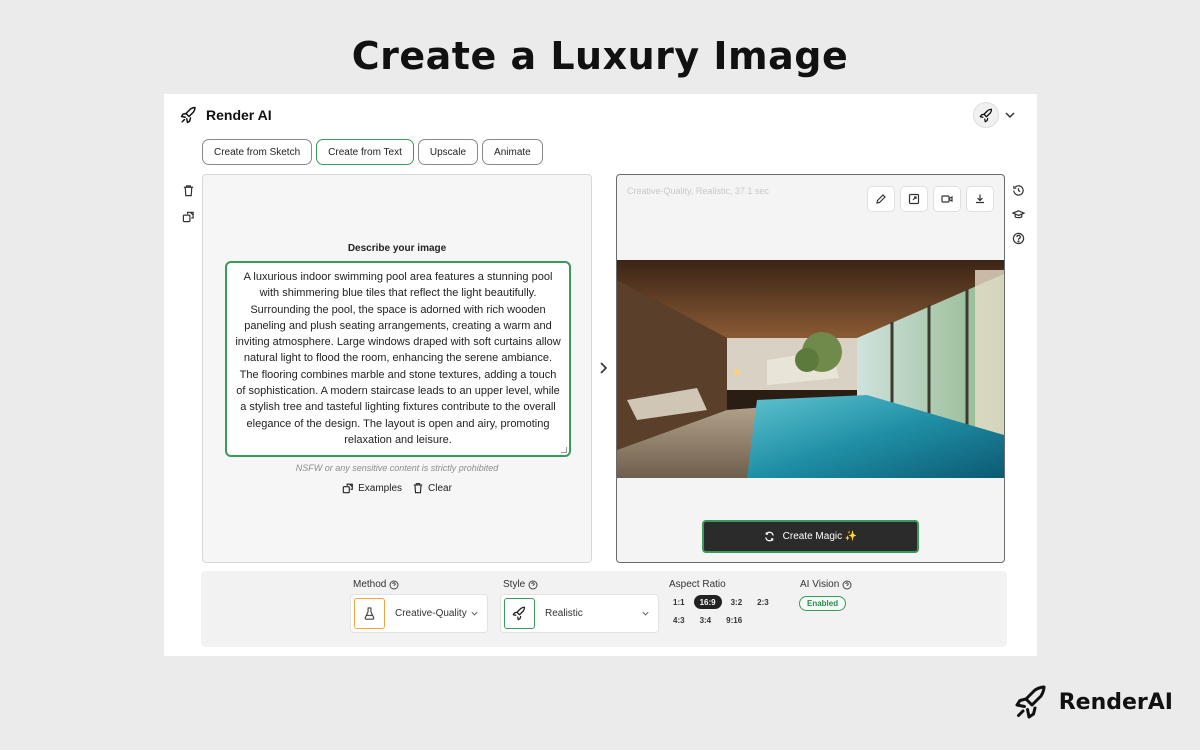 The image size is (1200, 750). What do you see at coordinates (1115, 702) in the screenshot?
I see `footer-brand-name: RenderAI` at bounding box center [1115, 702].